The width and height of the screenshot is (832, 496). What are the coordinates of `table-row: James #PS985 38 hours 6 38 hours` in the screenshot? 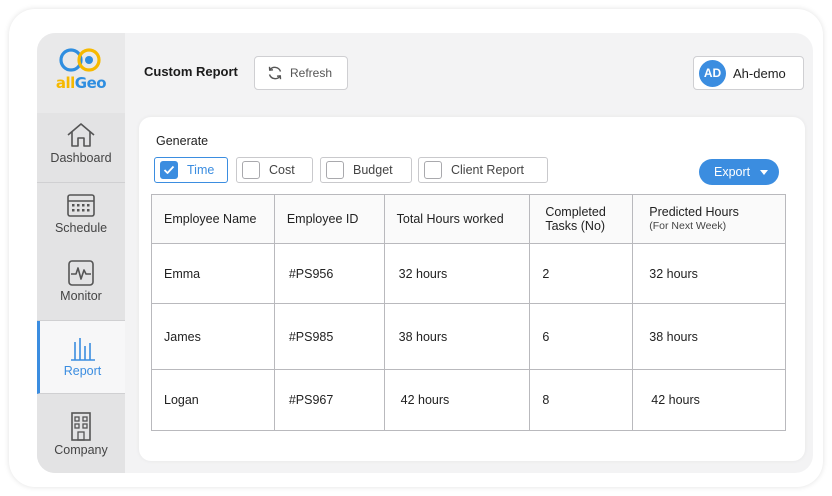 It's located at (468, 336).